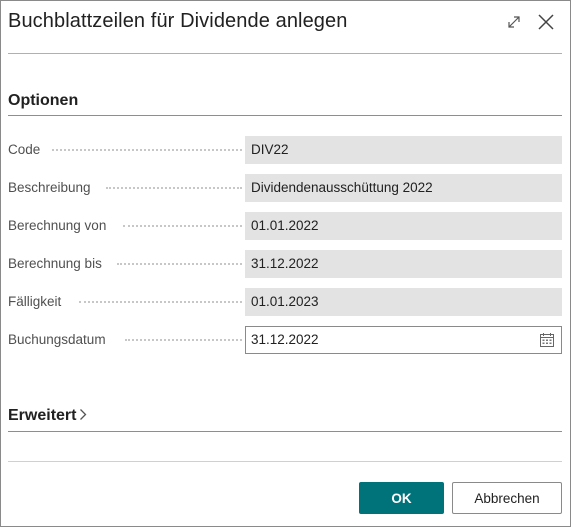 This screenshot has width=571, height=527. I want to click on section-title-advanced: Erweitert, so click(47, 416).